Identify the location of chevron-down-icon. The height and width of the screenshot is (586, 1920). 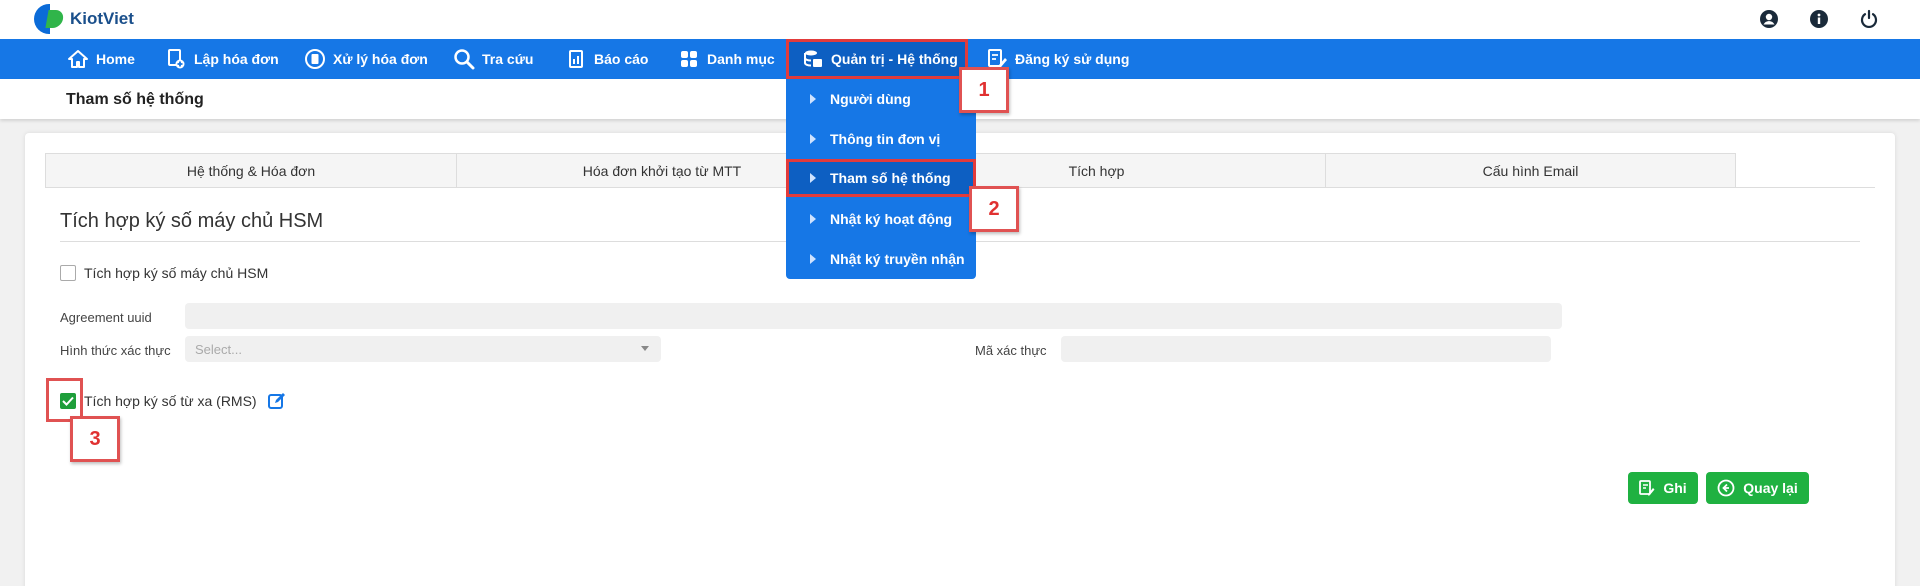
(645, 348).